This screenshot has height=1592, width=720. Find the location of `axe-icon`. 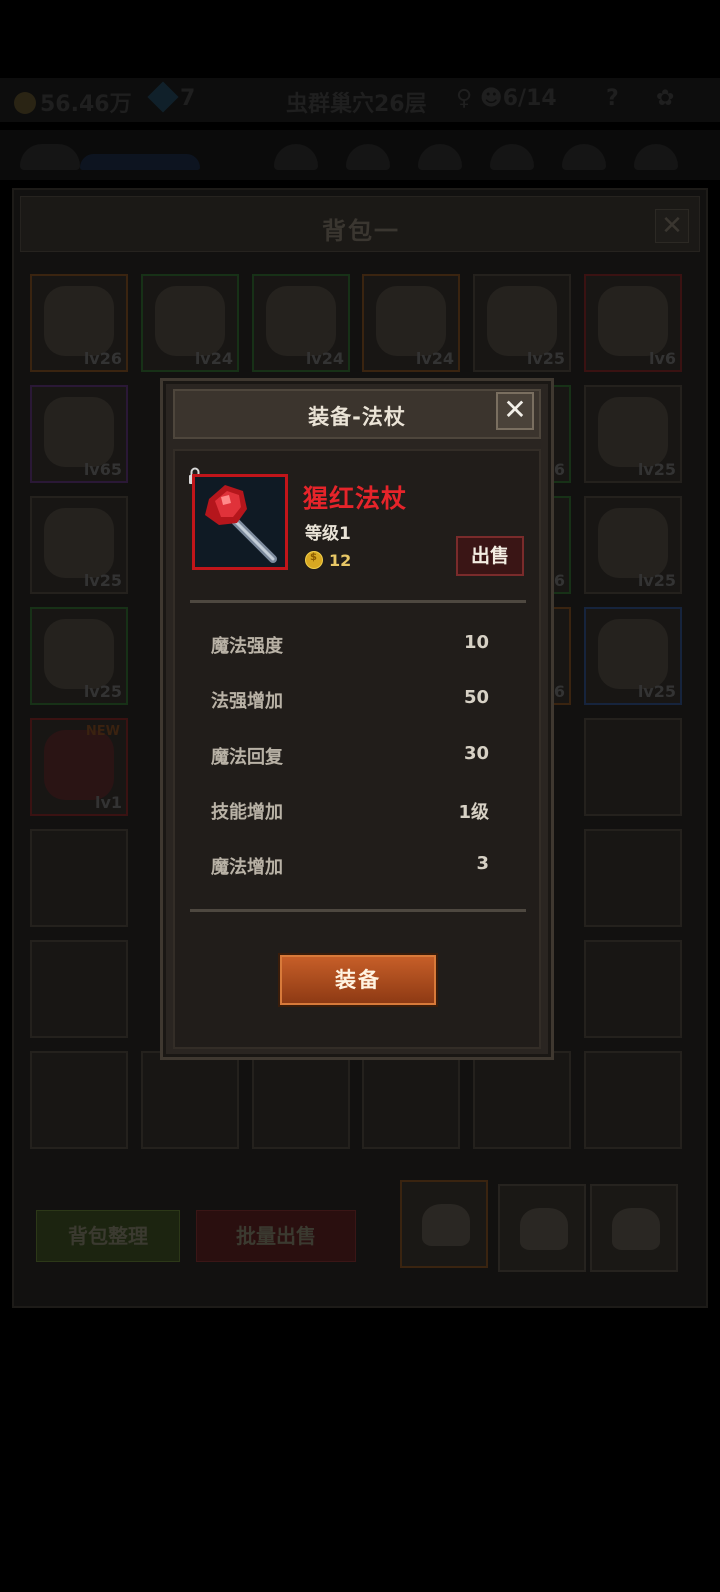

axe-icon is located at coordinates (79, 654).